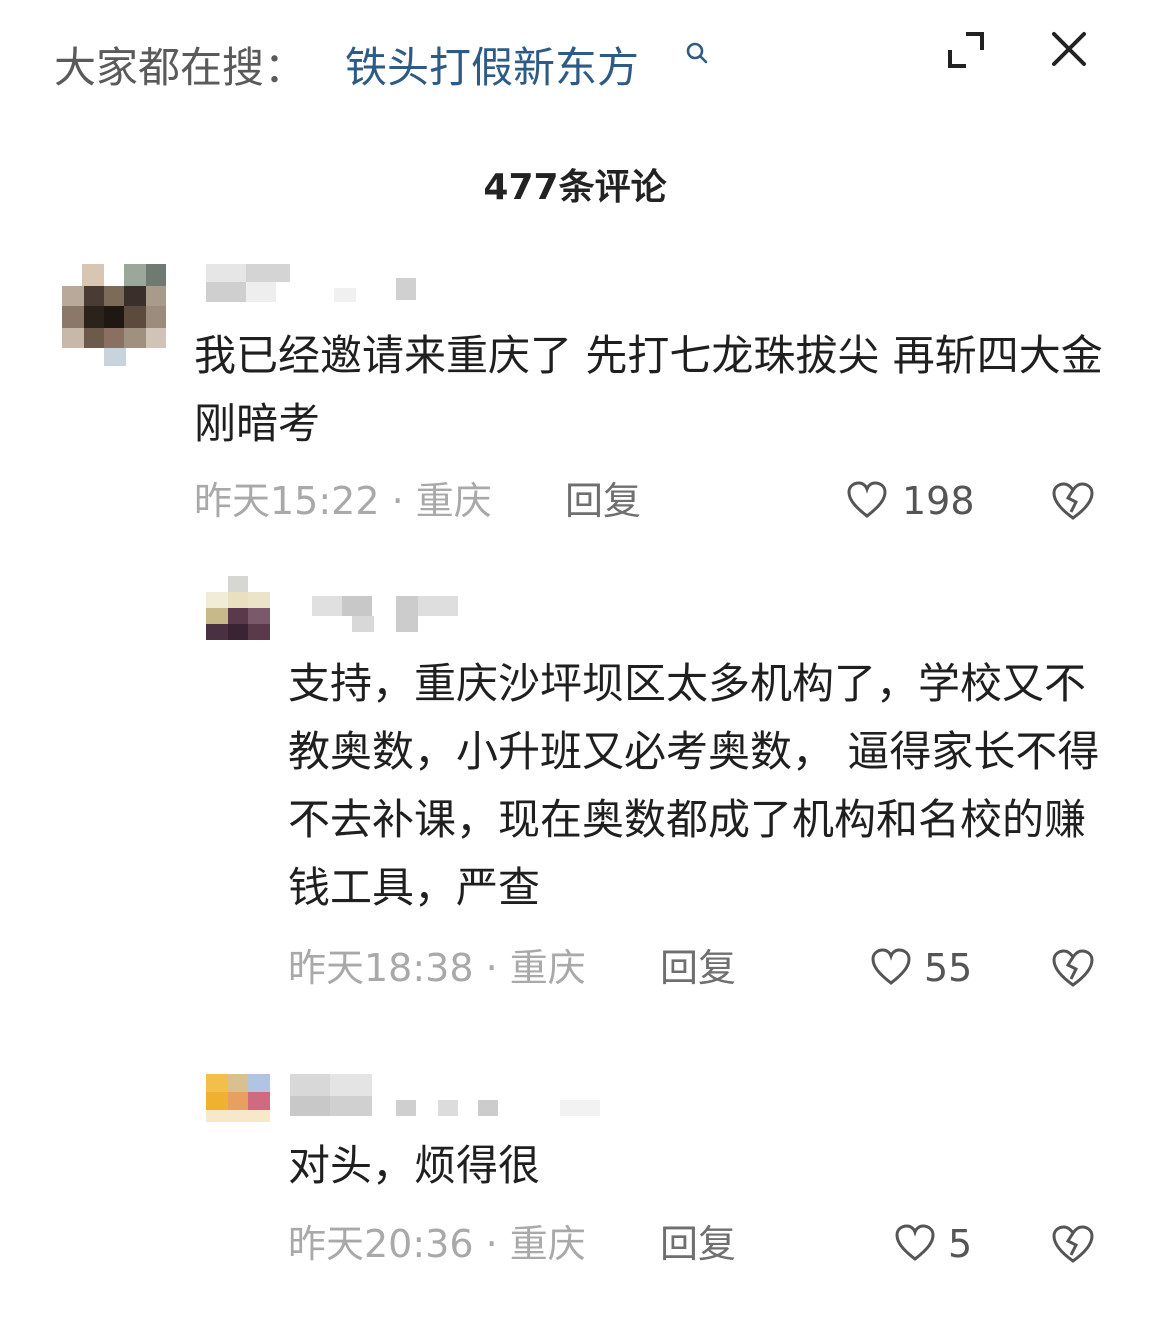 The image size is (1150, 1333). What do you see at coordinates (180, 67) in the screenshot?
I see `search-suggestion-label: 大家都在搜：` at bounding box center [180, 67].